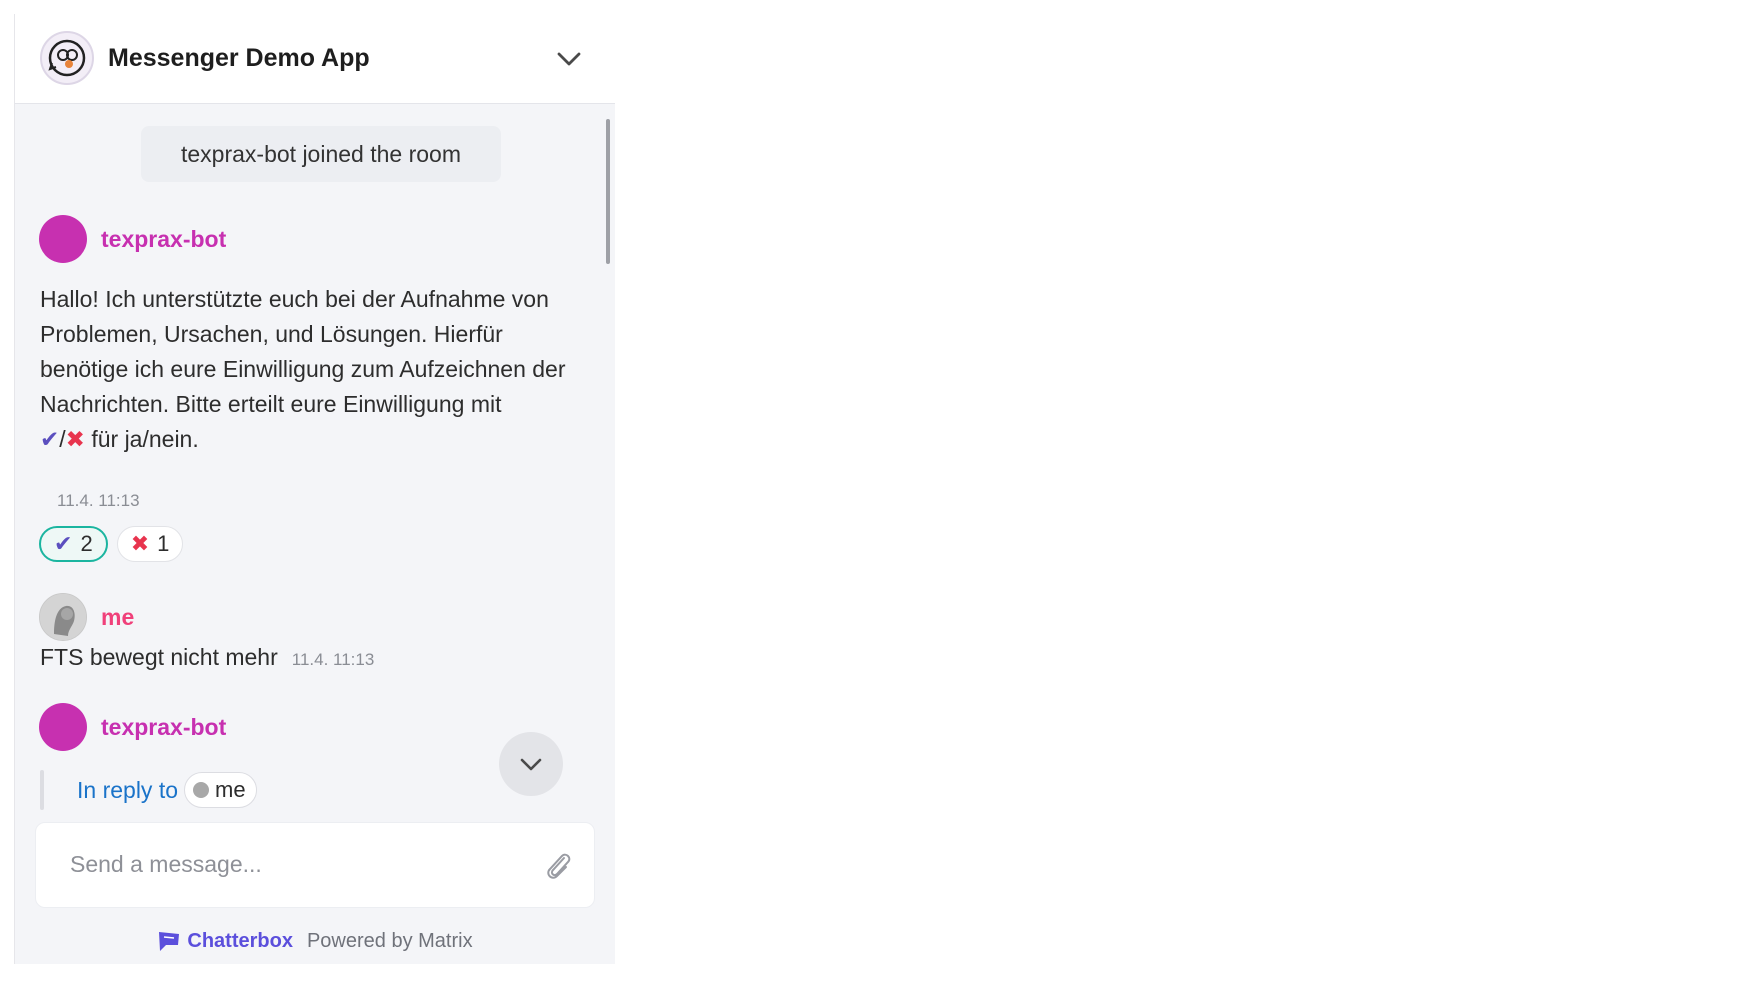 The height and width of the screenshot is (987, 1740). Describe the element at coordinates (159, 657) in the screenshot. I see `message-text: FTS bewegt nicht mehr` at that location.